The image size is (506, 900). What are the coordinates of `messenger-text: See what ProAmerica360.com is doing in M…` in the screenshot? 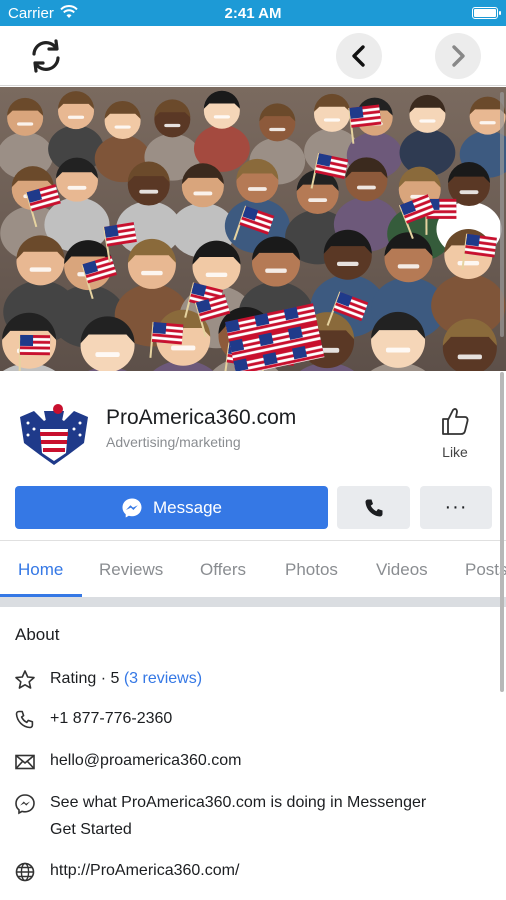 It's located at (238, 802).